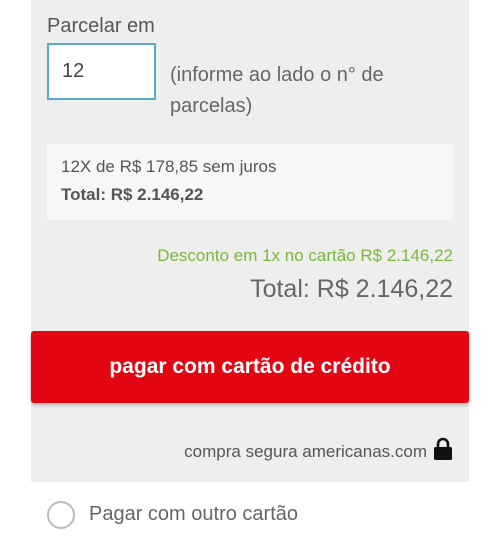 The image size is (500, 550). What do you see at coordinates (132, 194) in the screenshot?
I see `installment-summary-total: Total: R$ 2.146,22` at bounding box center [132, 194].